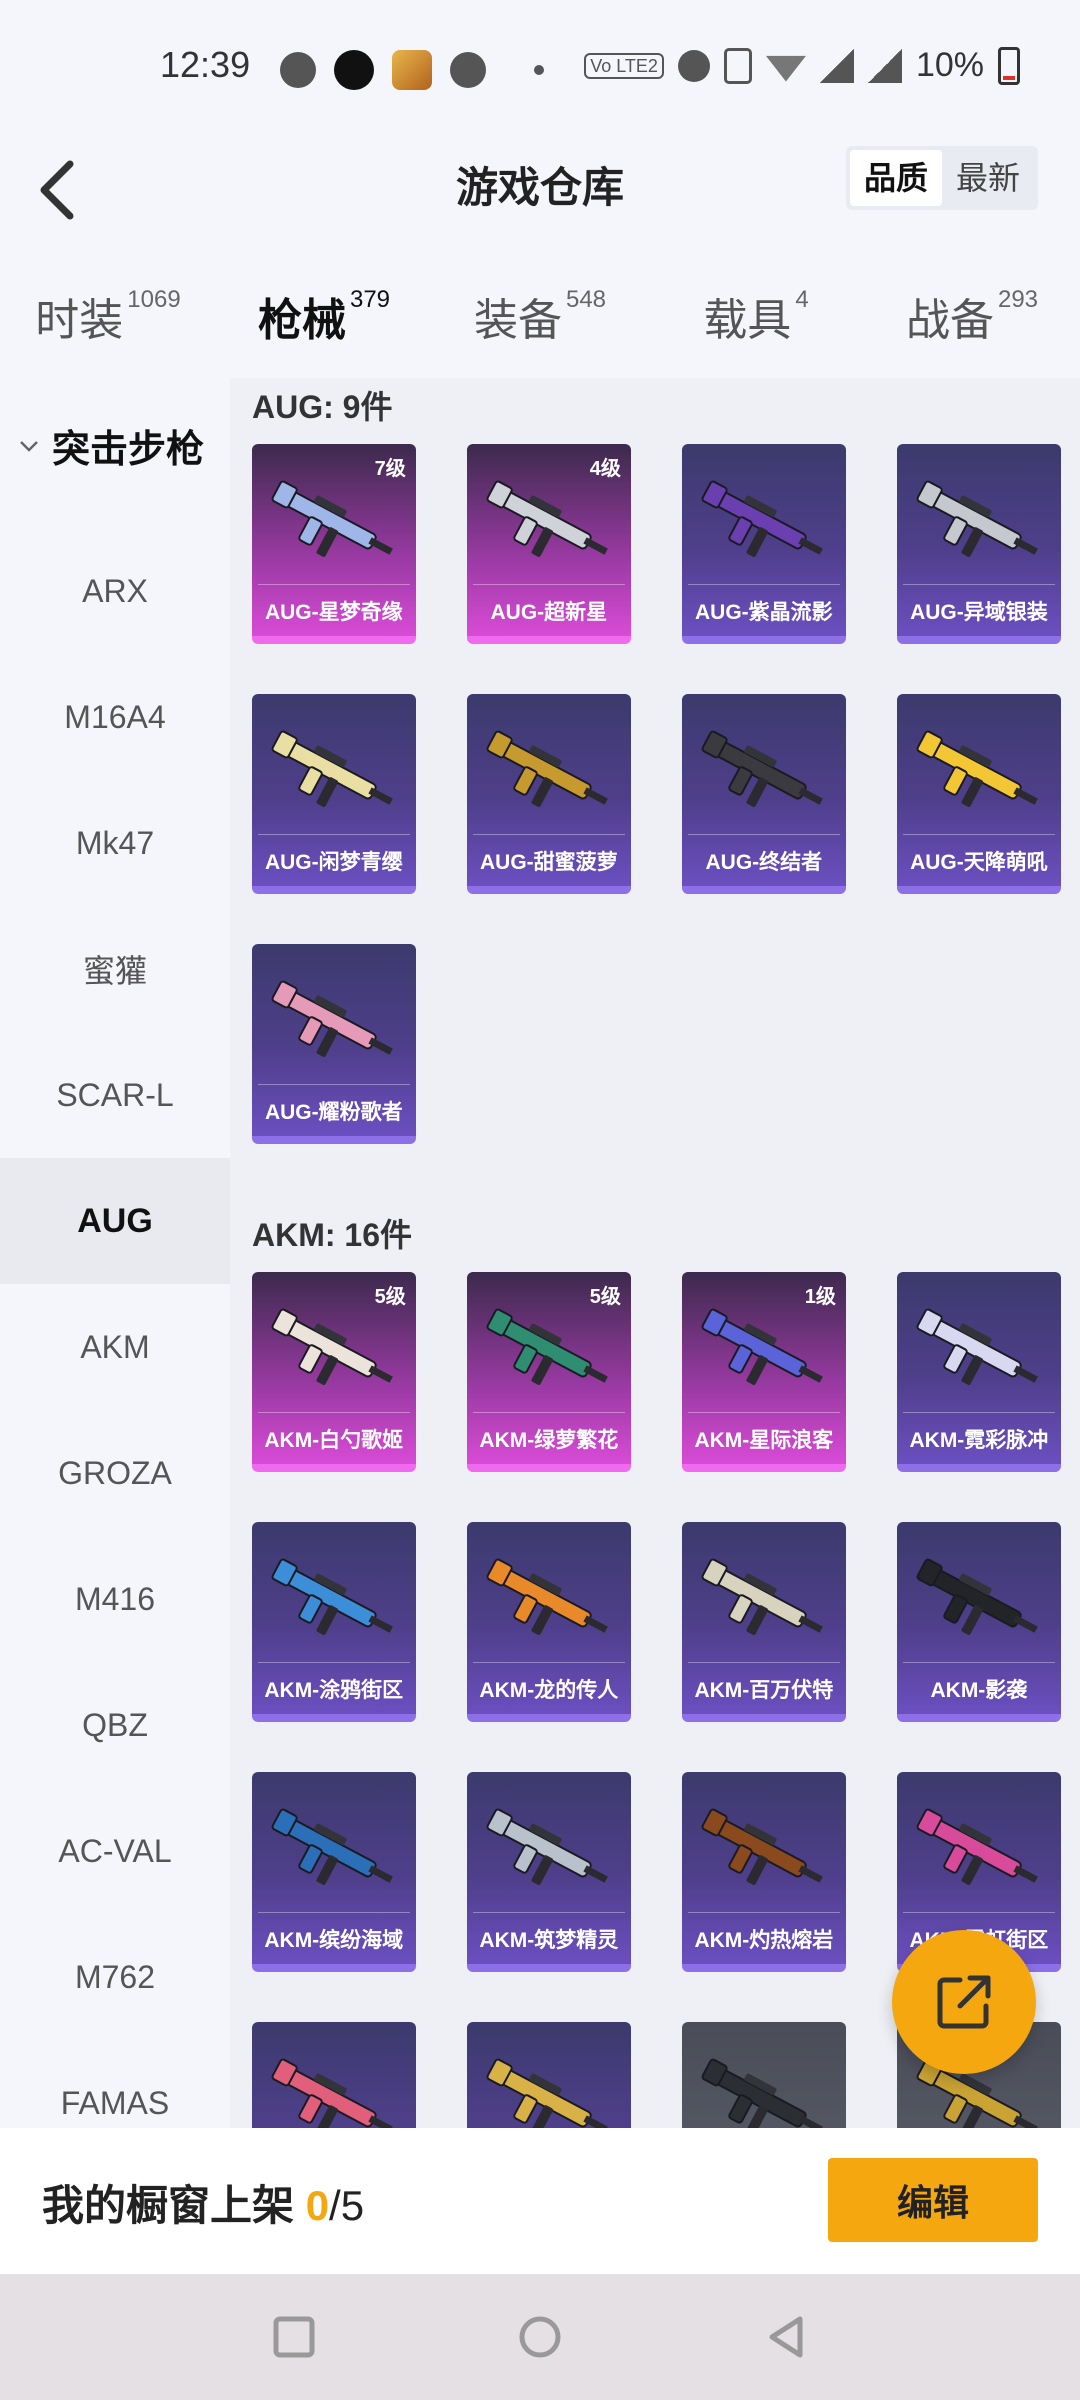  Describe the element at coordinates (115, 717) in the screenshot. I see `sidebar-item-m16a4: M16A4` at that location.